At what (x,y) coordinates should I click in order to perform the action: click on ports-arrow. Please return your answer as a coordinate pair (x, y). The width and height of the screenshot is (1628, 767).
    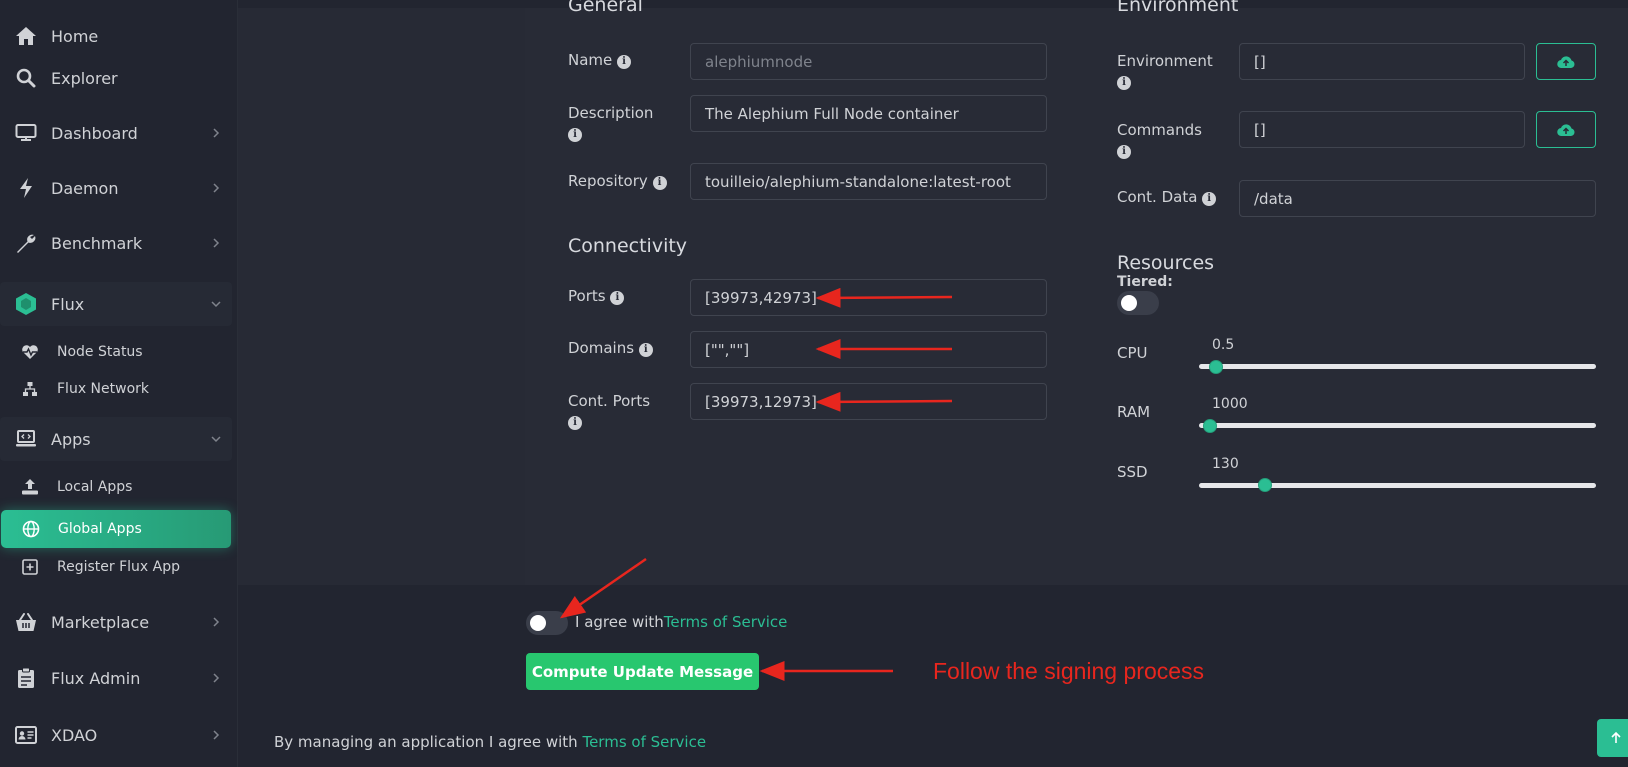
    Looking at the image, I should click on (884, 297).